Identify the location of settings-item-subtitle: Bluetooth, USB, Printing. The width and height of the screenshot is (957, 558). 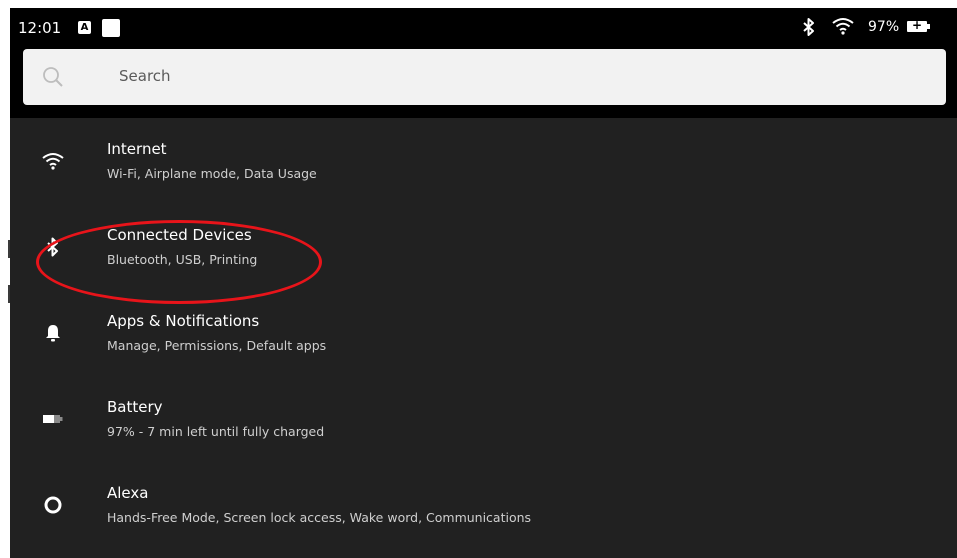
(182, 259).